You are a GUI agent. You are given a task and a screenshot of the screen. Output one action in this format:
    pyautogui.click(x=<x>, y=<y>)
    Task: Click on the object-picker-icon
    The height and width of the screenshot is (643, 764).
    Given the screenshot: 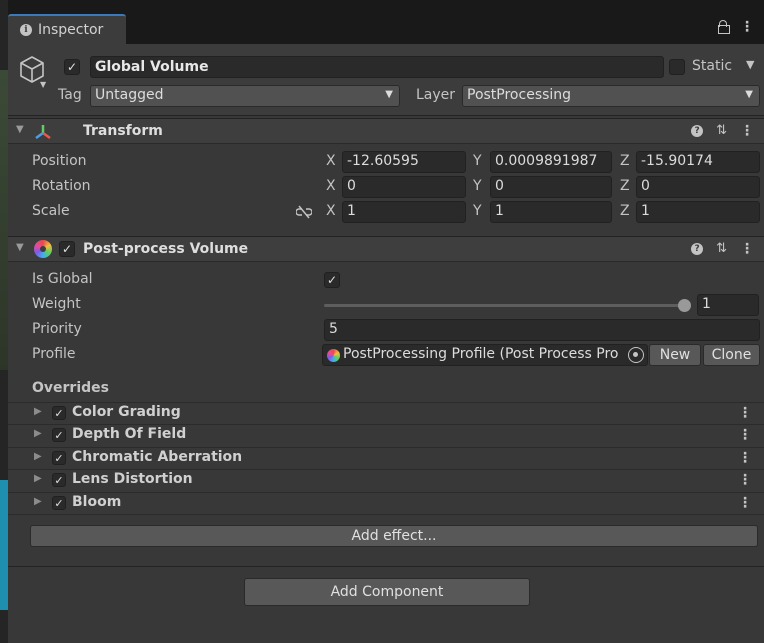 What is the action you would take?
    pyautogui.click(x=636, y=355)
    